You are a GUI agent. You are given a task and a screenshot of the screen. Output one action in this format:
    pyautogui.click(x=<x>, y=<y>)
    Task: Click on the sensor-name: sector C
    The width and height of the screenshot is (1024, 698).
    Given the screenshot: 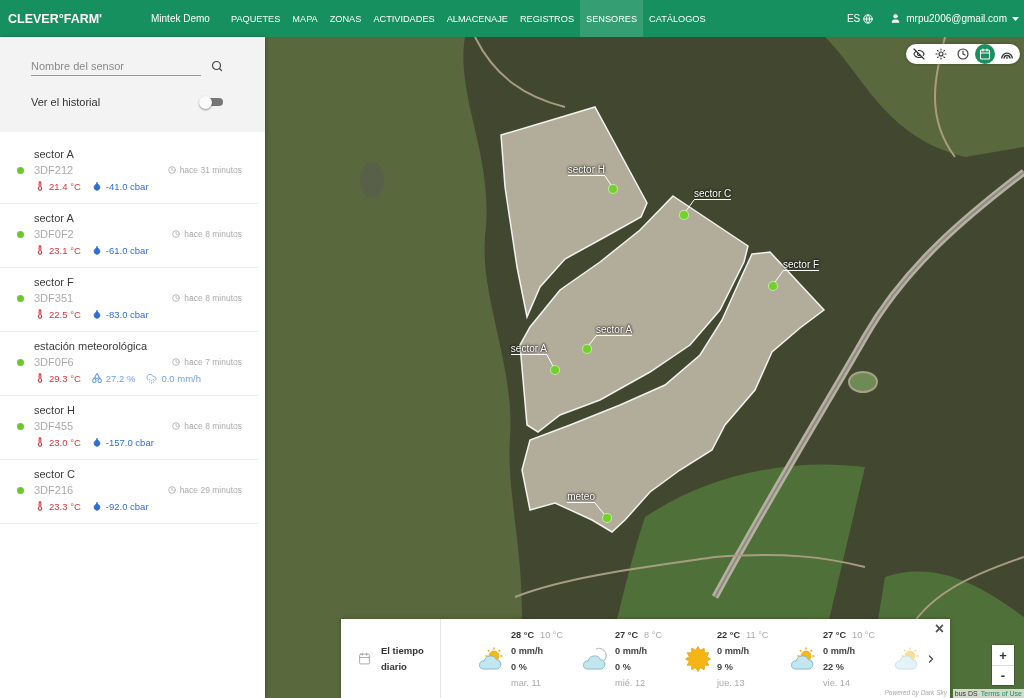 What is the action you would take?
    pyautogui.click(x=54, y=474)
    